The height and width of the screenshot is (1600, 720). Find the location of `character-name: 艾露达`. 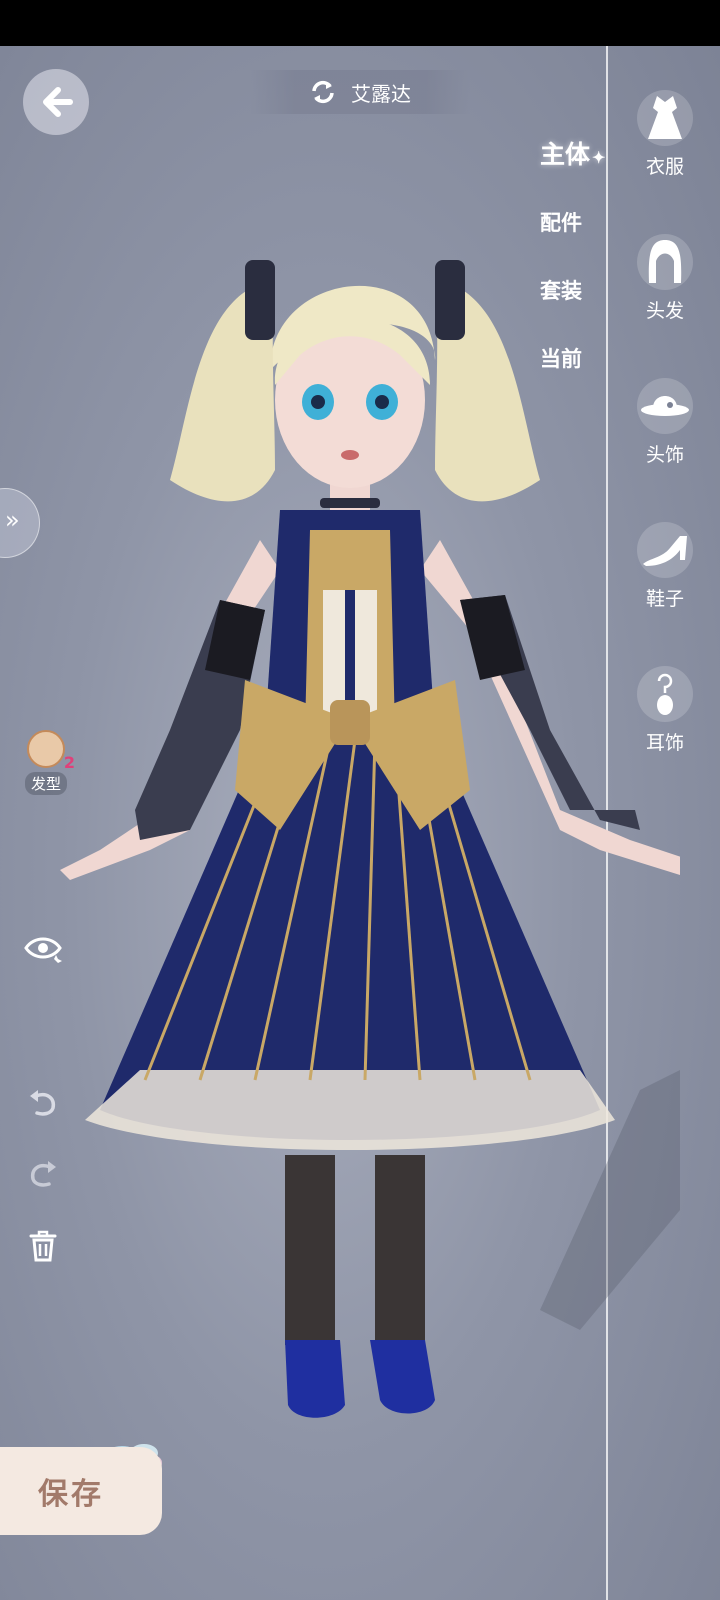

character-name: 艾露达 is located at coordinates (381, 93).